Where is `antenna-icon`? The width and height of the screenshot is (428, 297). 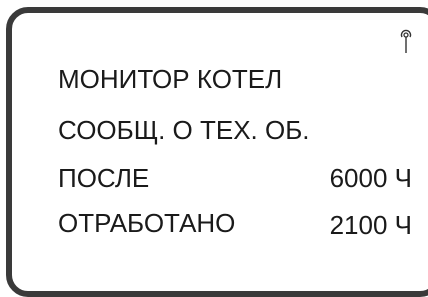
antenna-icon is located at coordinates (406, 41).